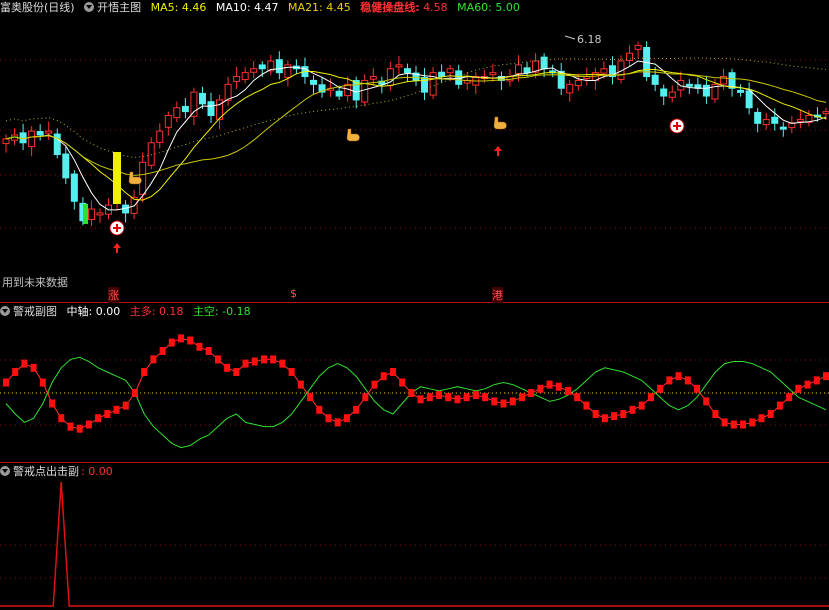  What do you see at coordinates (117, 178) in the screenshot?
I see `highlight-bar` at bounding box center [117, 178].